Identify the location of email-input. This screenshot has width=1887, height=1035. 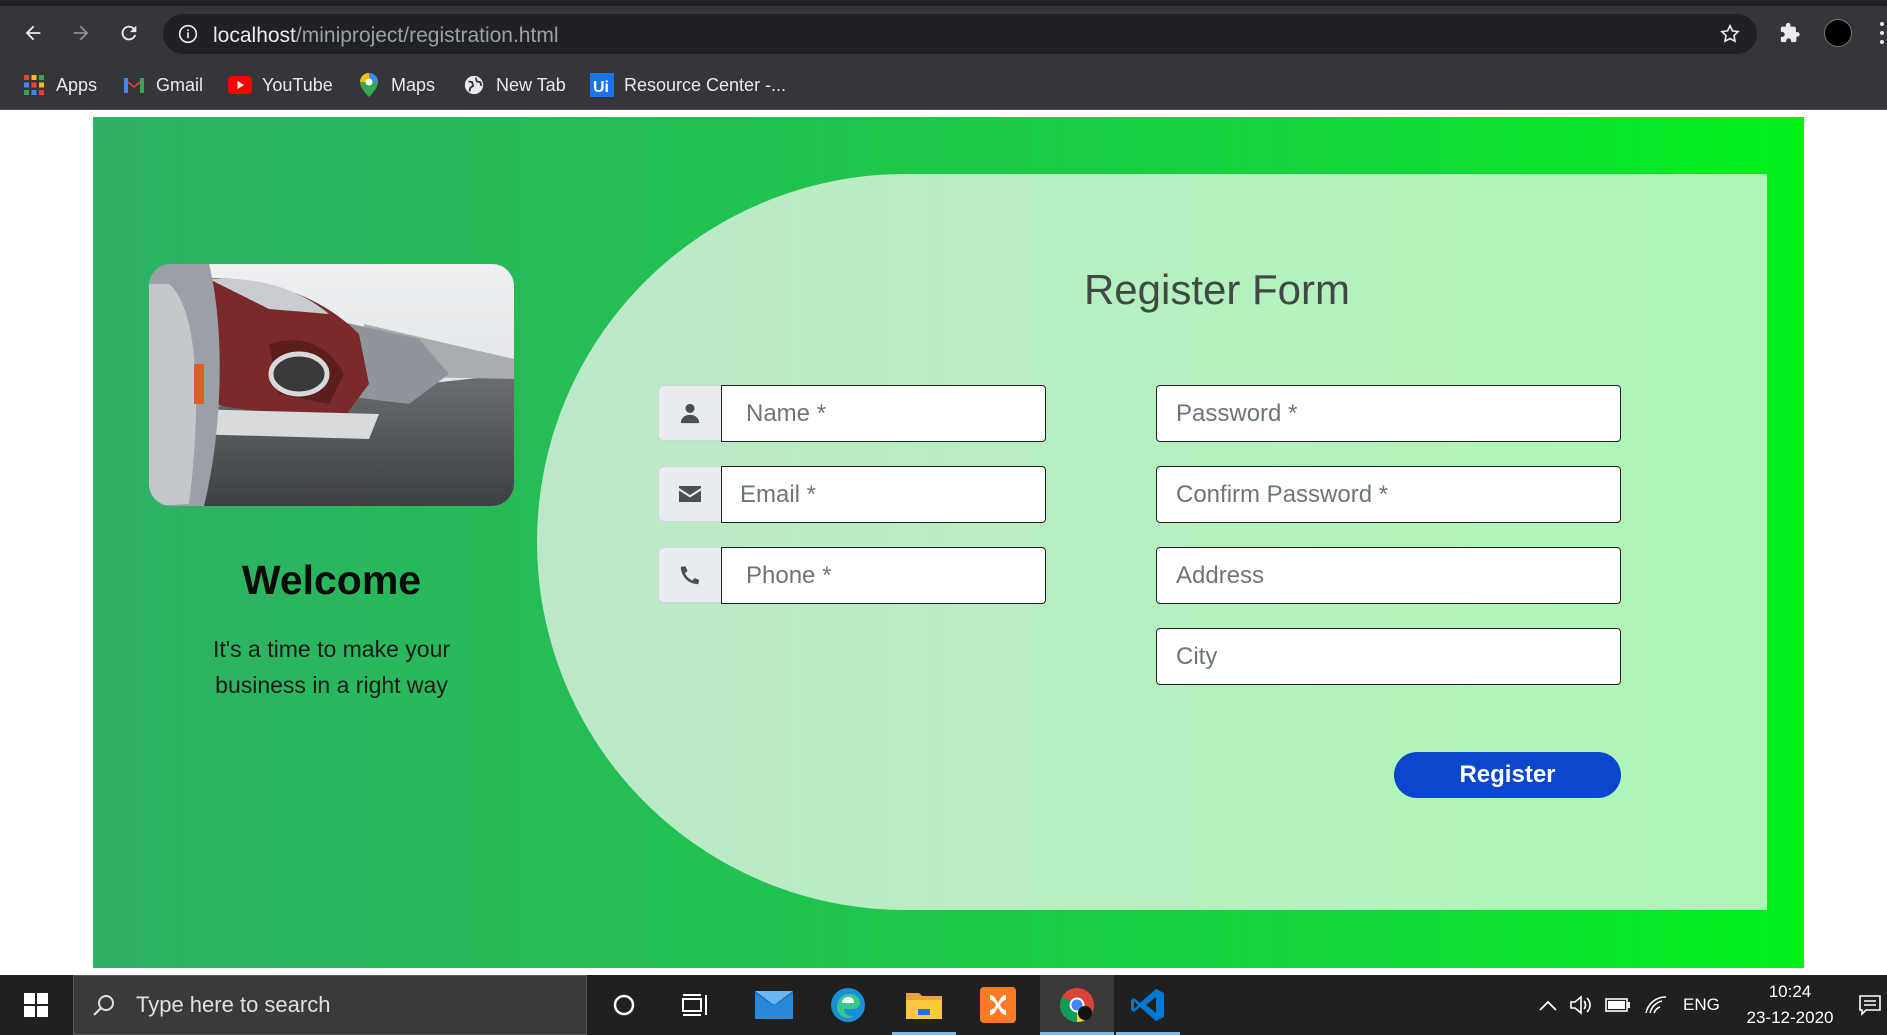
(883, 494).